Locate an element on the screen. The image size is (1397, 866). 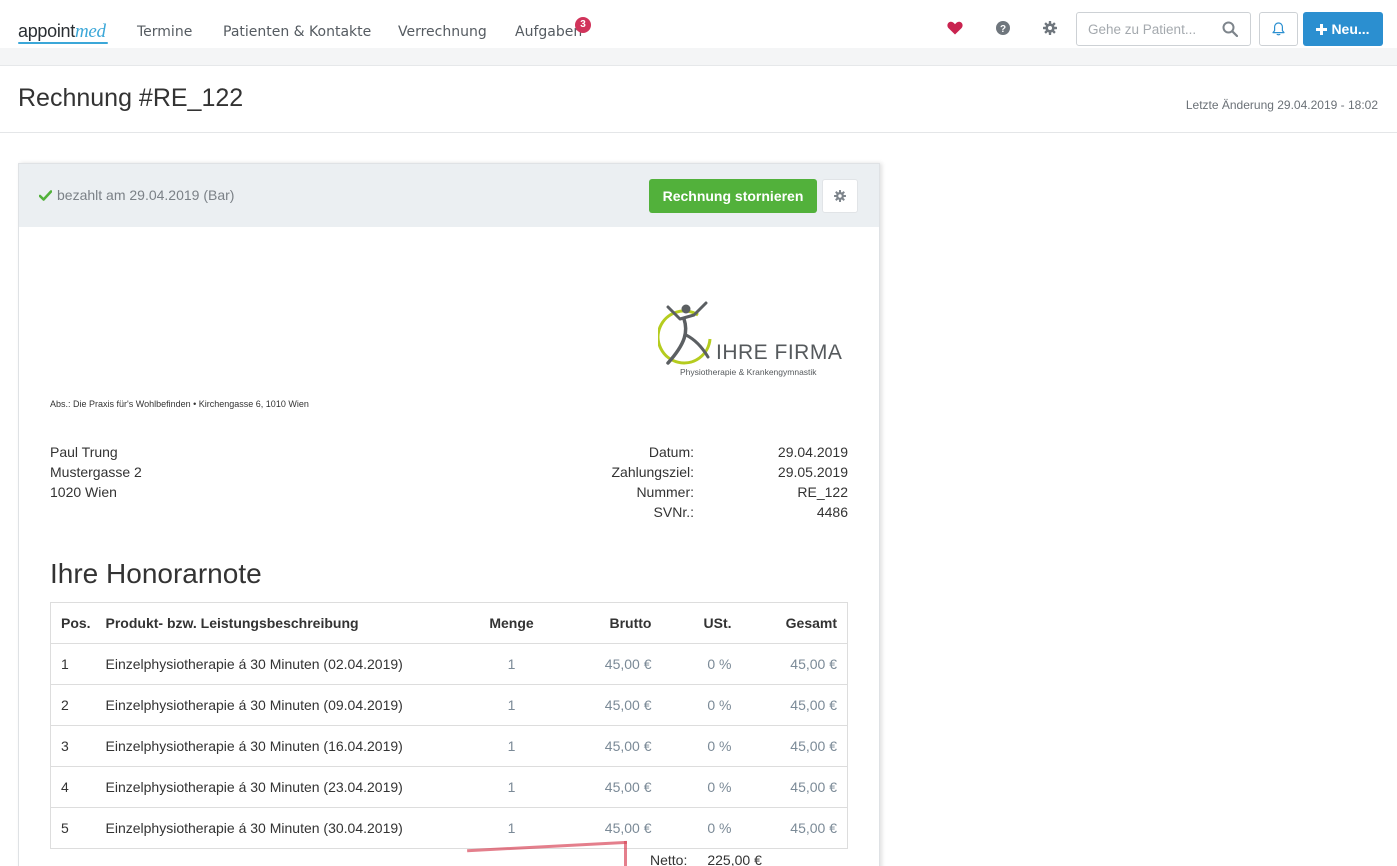
nav-item-verrechnung: Verrechnung is located at coordinates (442, 32).